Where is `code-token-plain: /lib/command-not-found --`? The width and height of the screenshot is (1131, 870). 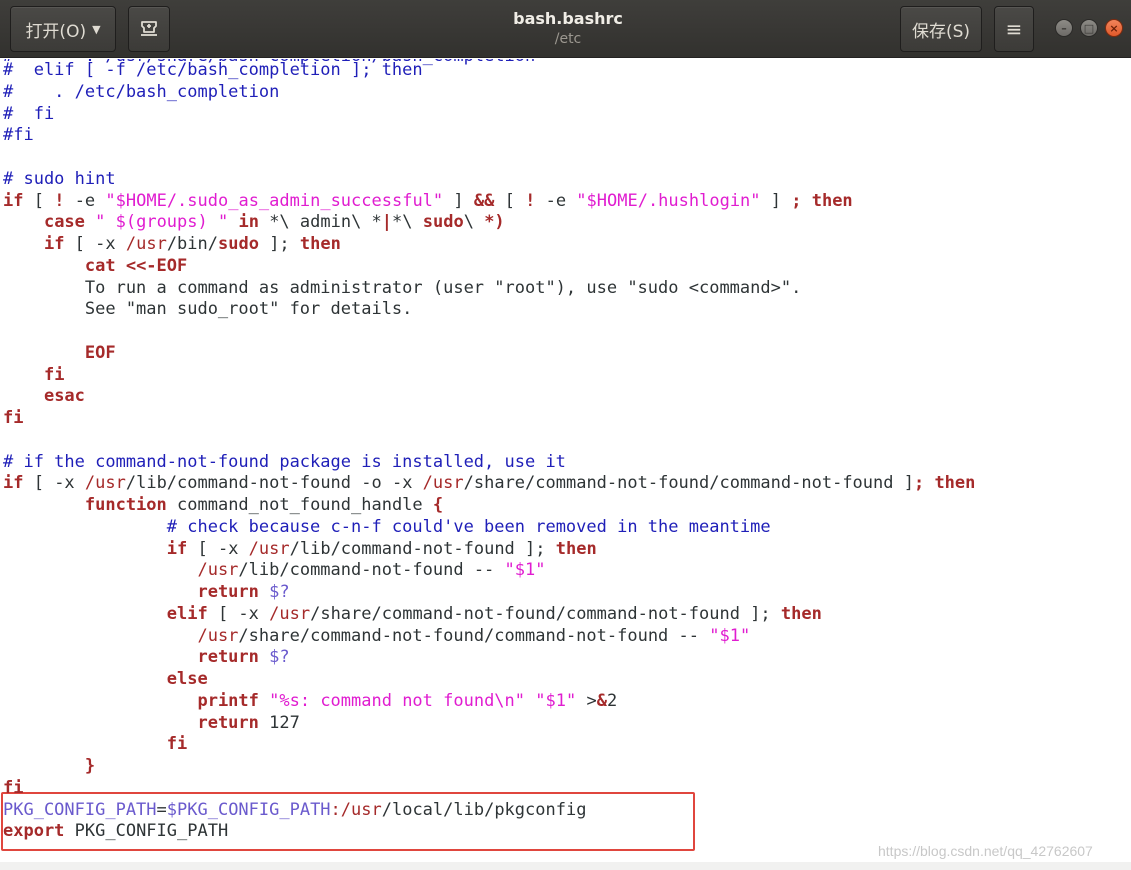
code-token-plain: /lib/command-not-found -- is located at coordinates (371, 570).